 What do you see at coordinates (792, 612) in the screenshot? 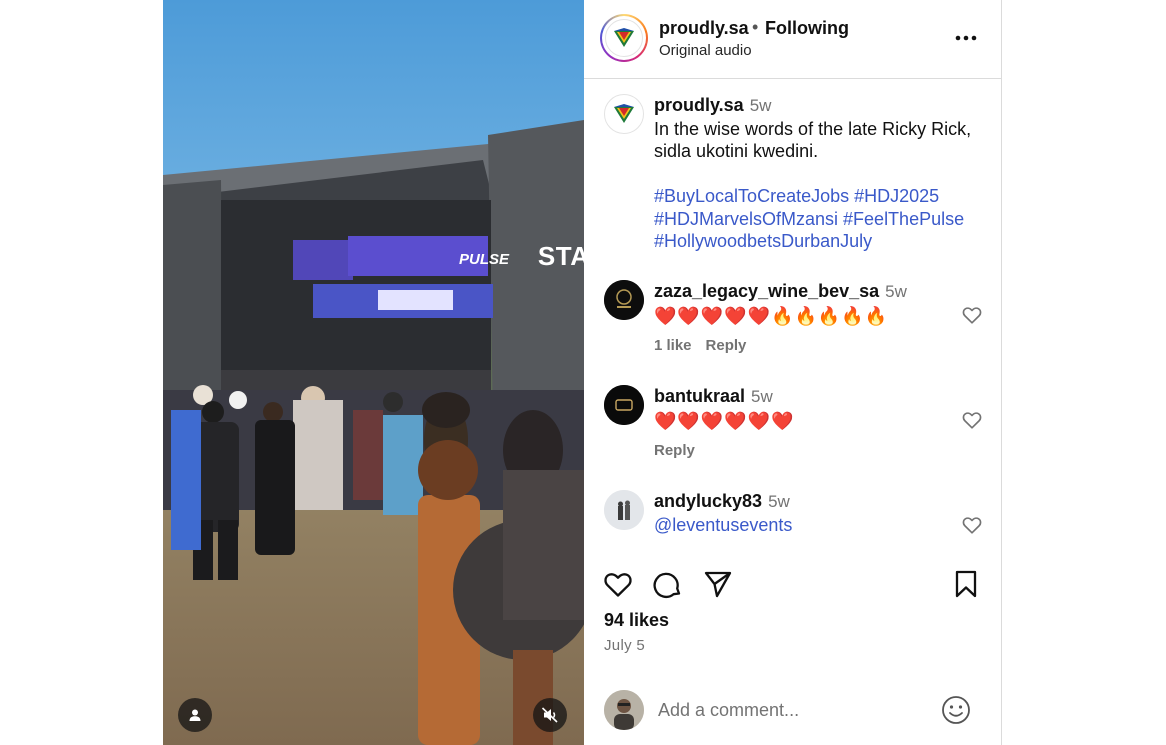
I see `post-action-bar: 94 likes July 5` at bounding box center [792, 612].